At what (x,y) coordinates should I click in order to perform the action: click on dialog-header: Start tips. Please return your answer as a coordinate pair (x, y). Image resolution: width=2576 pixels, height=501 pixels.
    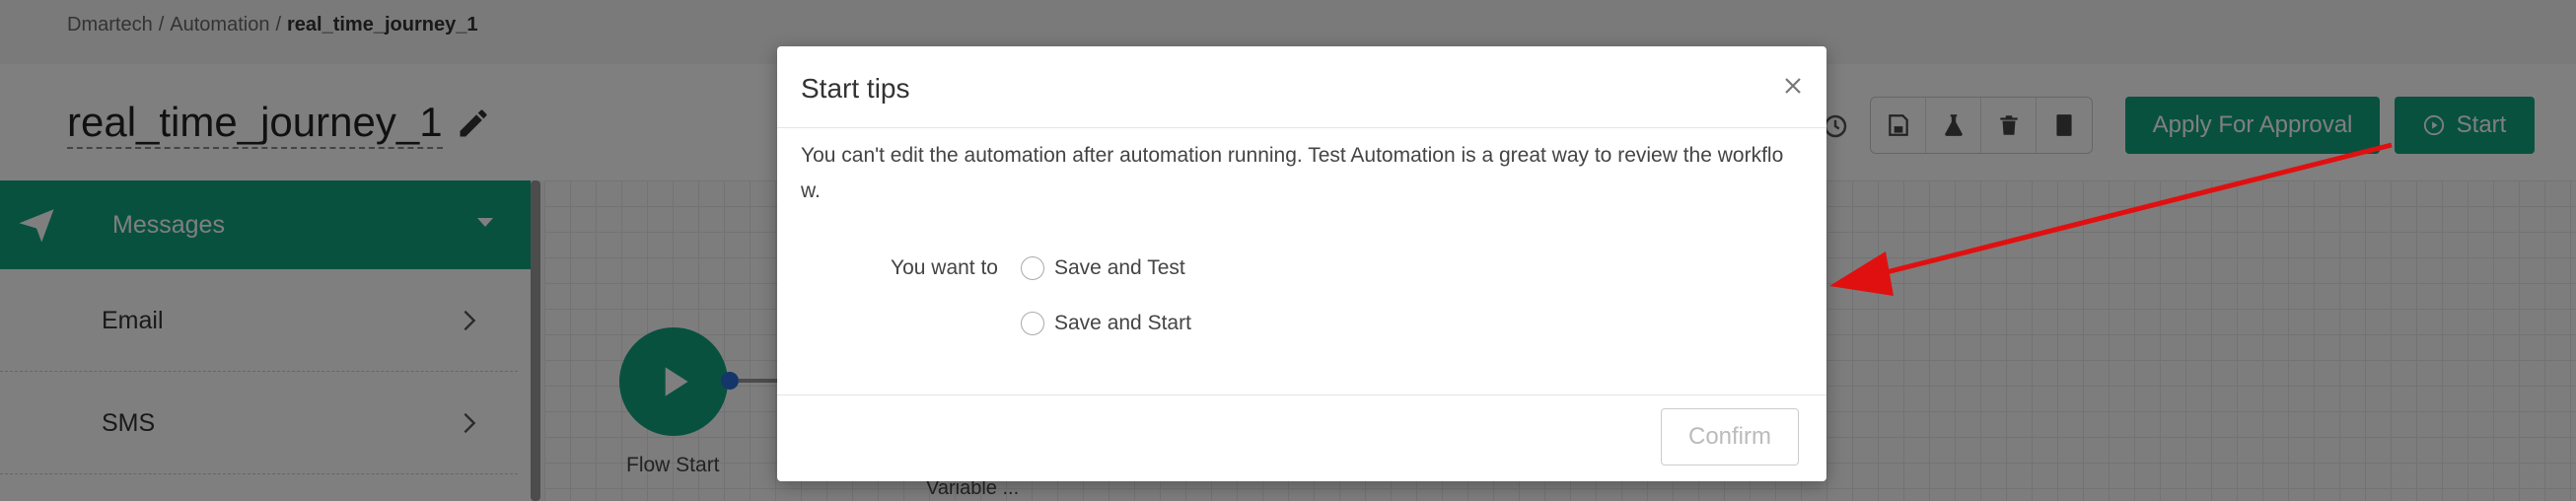
    Looking at the image, I should click on (1302, 87).